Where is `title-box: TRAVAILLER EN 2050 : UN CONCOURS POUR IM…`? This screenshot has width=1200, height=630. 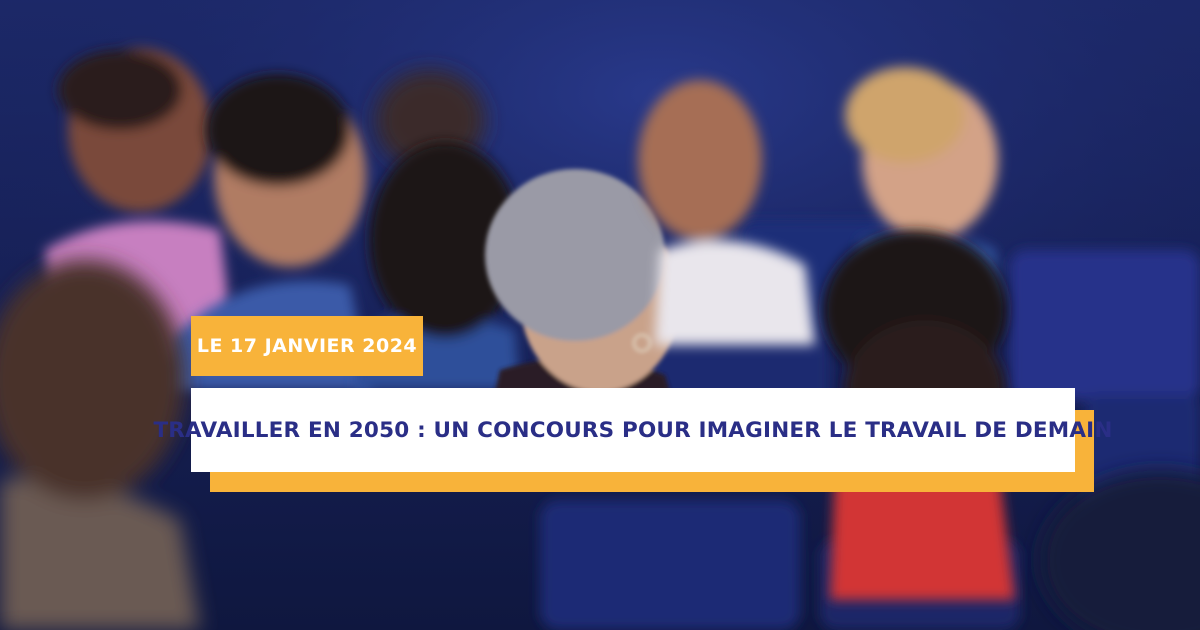 title-box: TRAVAILLER EN 2050 : UN CONCOURS POUR IM… is located at coordinates (632, 430).